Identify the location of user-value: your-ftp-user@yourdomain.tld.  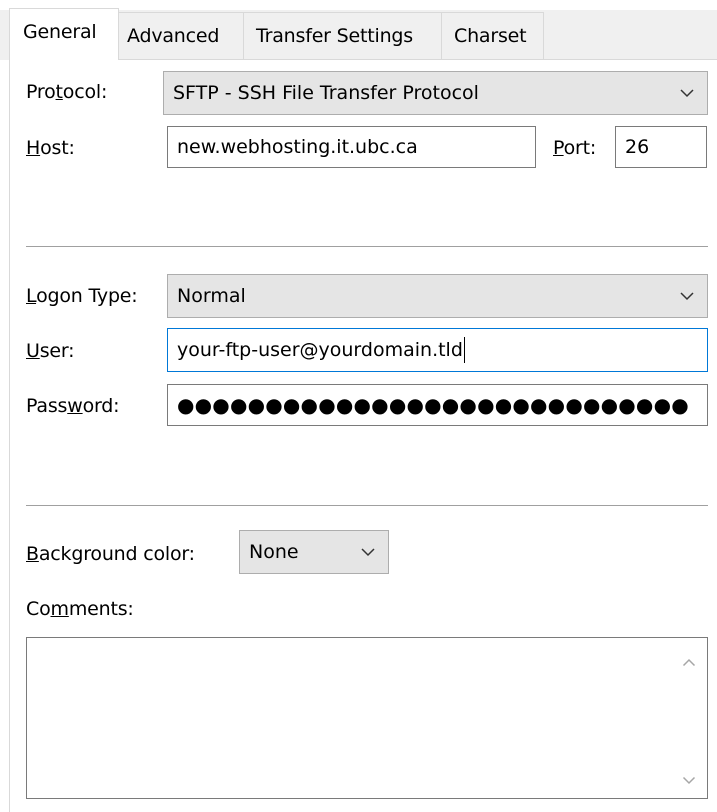
(320, 350).